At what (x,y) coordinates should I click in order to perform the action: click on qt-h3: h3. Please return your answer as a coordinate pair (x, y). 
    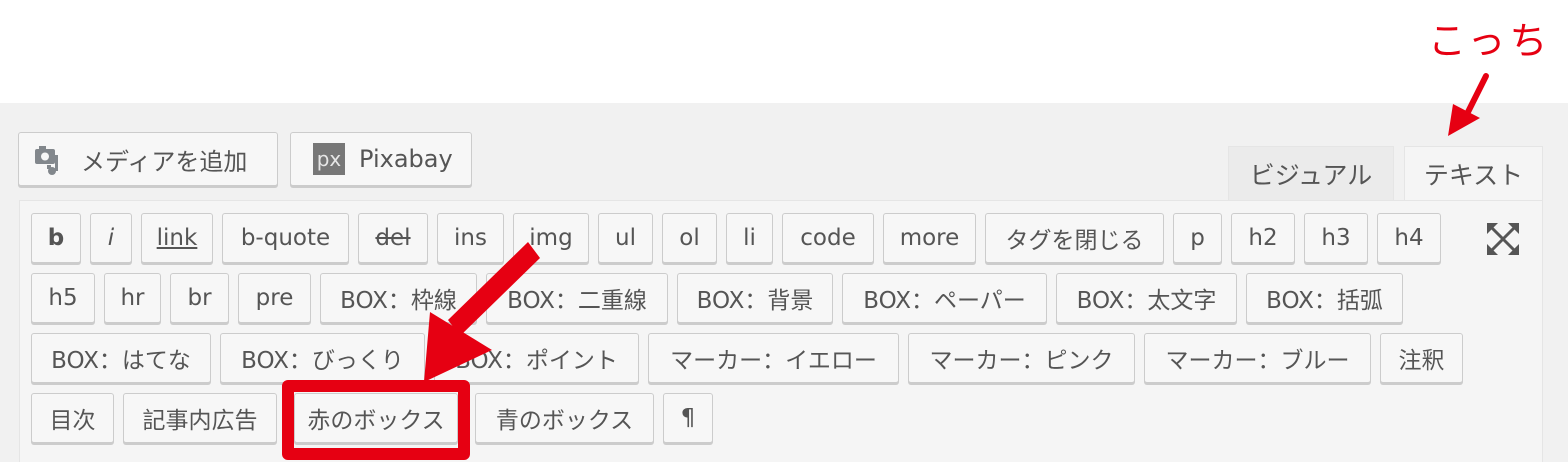
    Looking at the image, I should click on (1336, 238).